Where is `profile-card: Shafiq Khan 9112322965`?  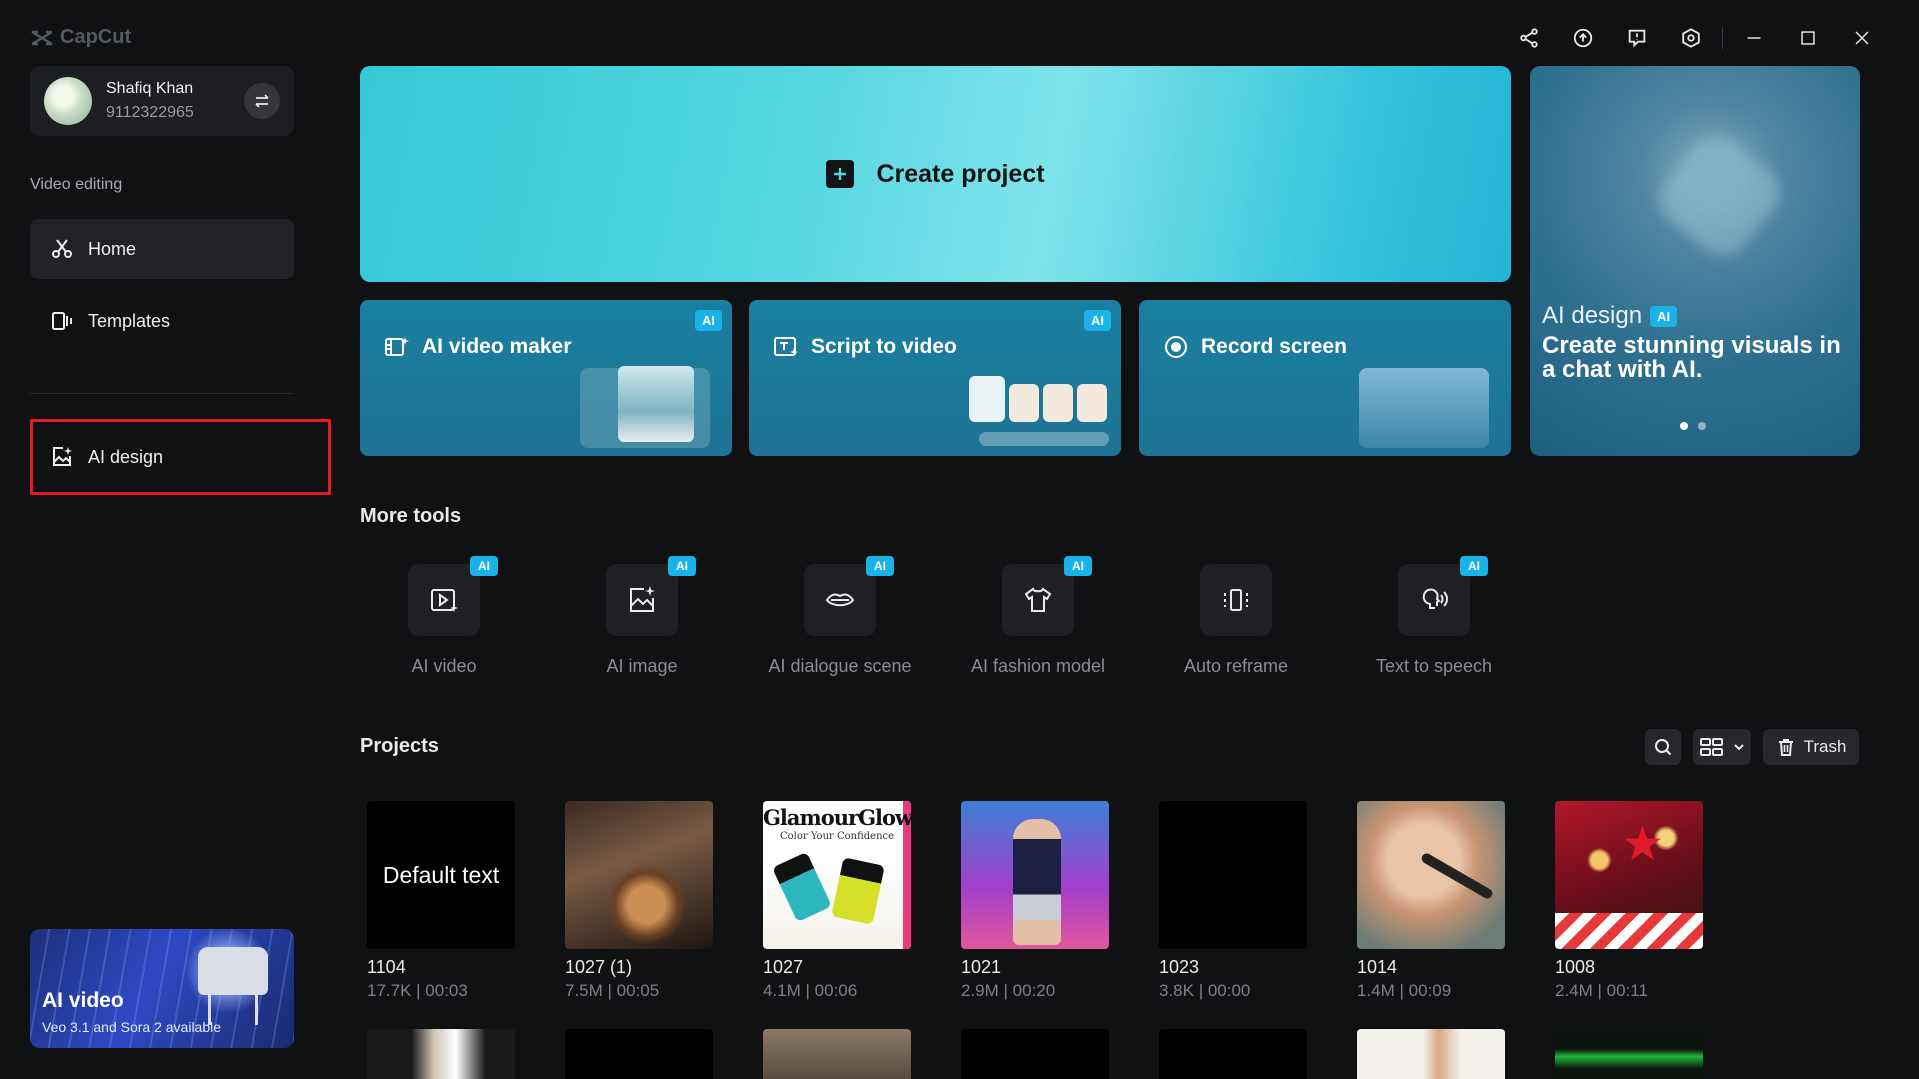
profile-card: Shafiq Khan 9112322965 is located at coordinates (162, 101).